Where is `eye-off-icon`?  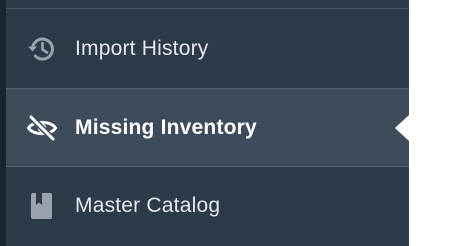 eye-off-icon is located at coordinates (42, 128).